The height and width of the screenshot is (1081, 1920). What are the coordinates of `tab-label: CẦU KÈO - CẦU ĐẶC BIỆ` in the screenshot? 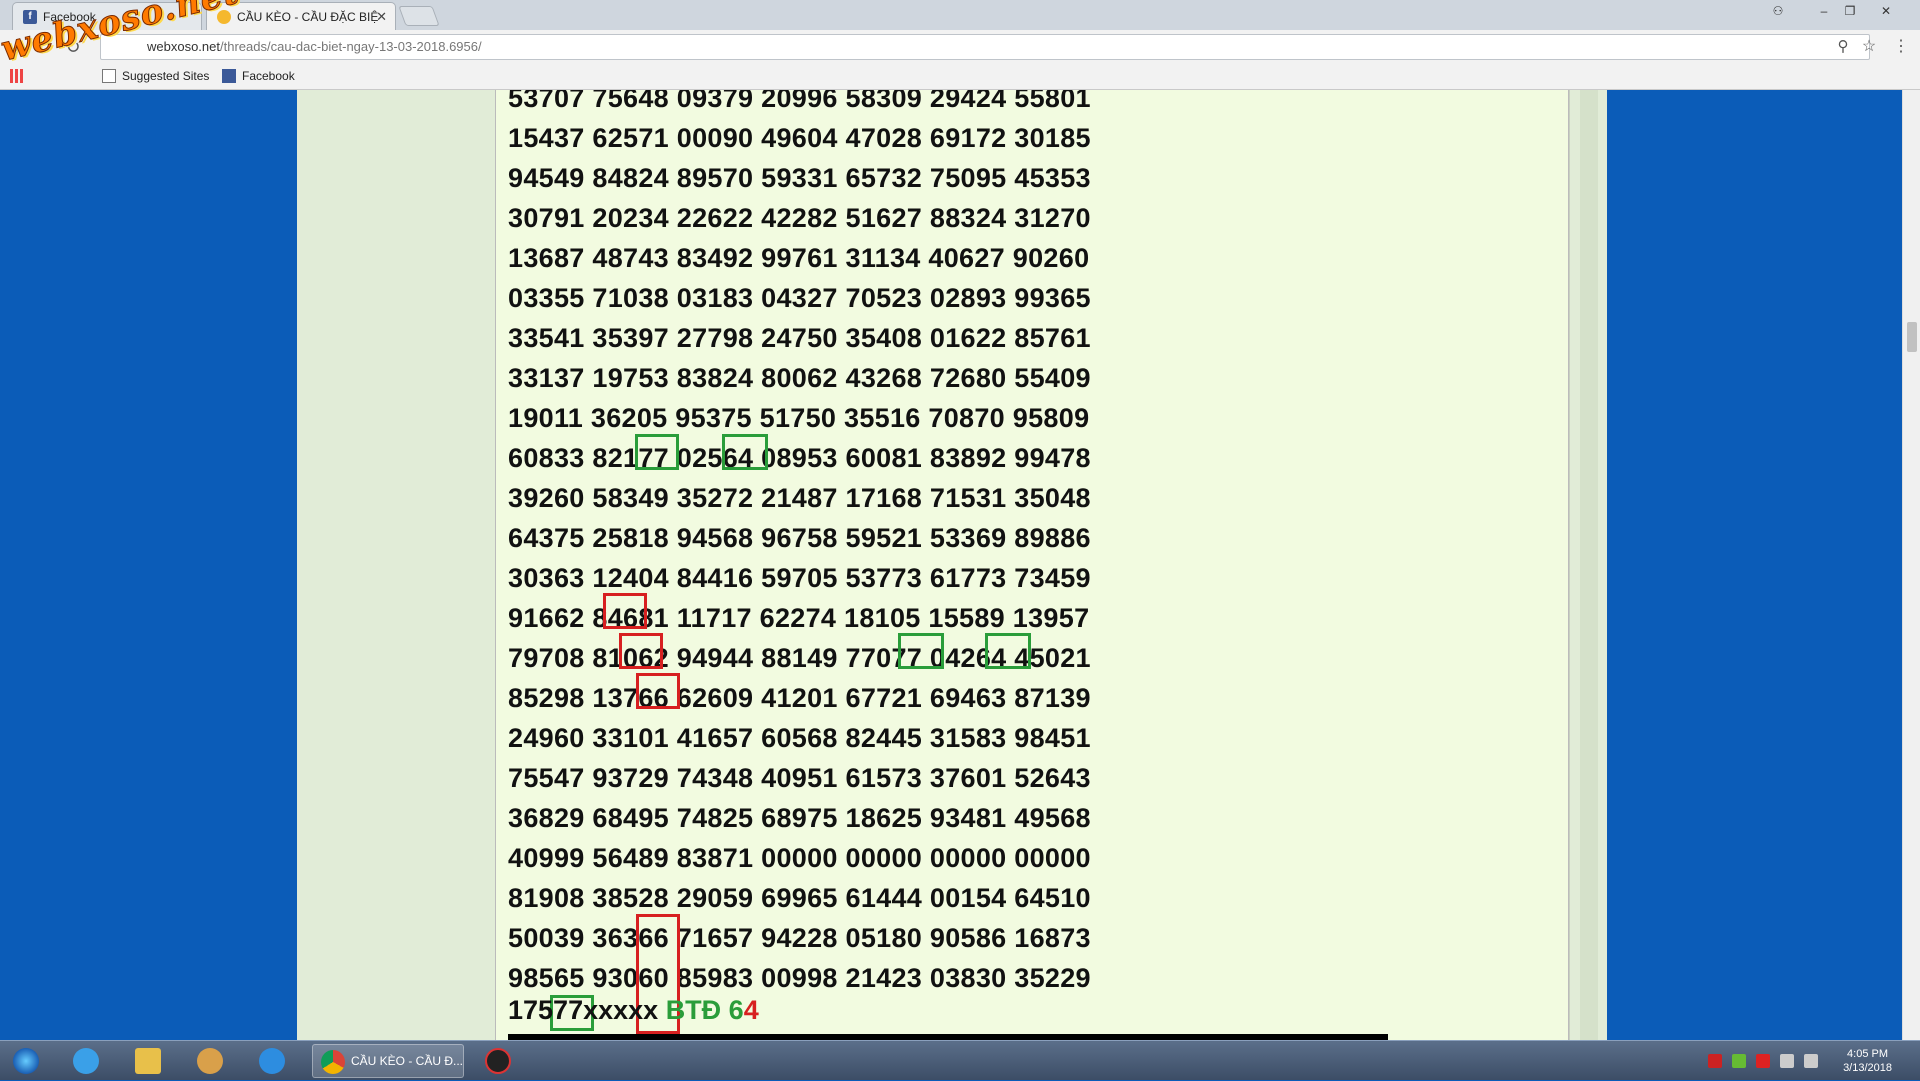 It's located at (308, 16).